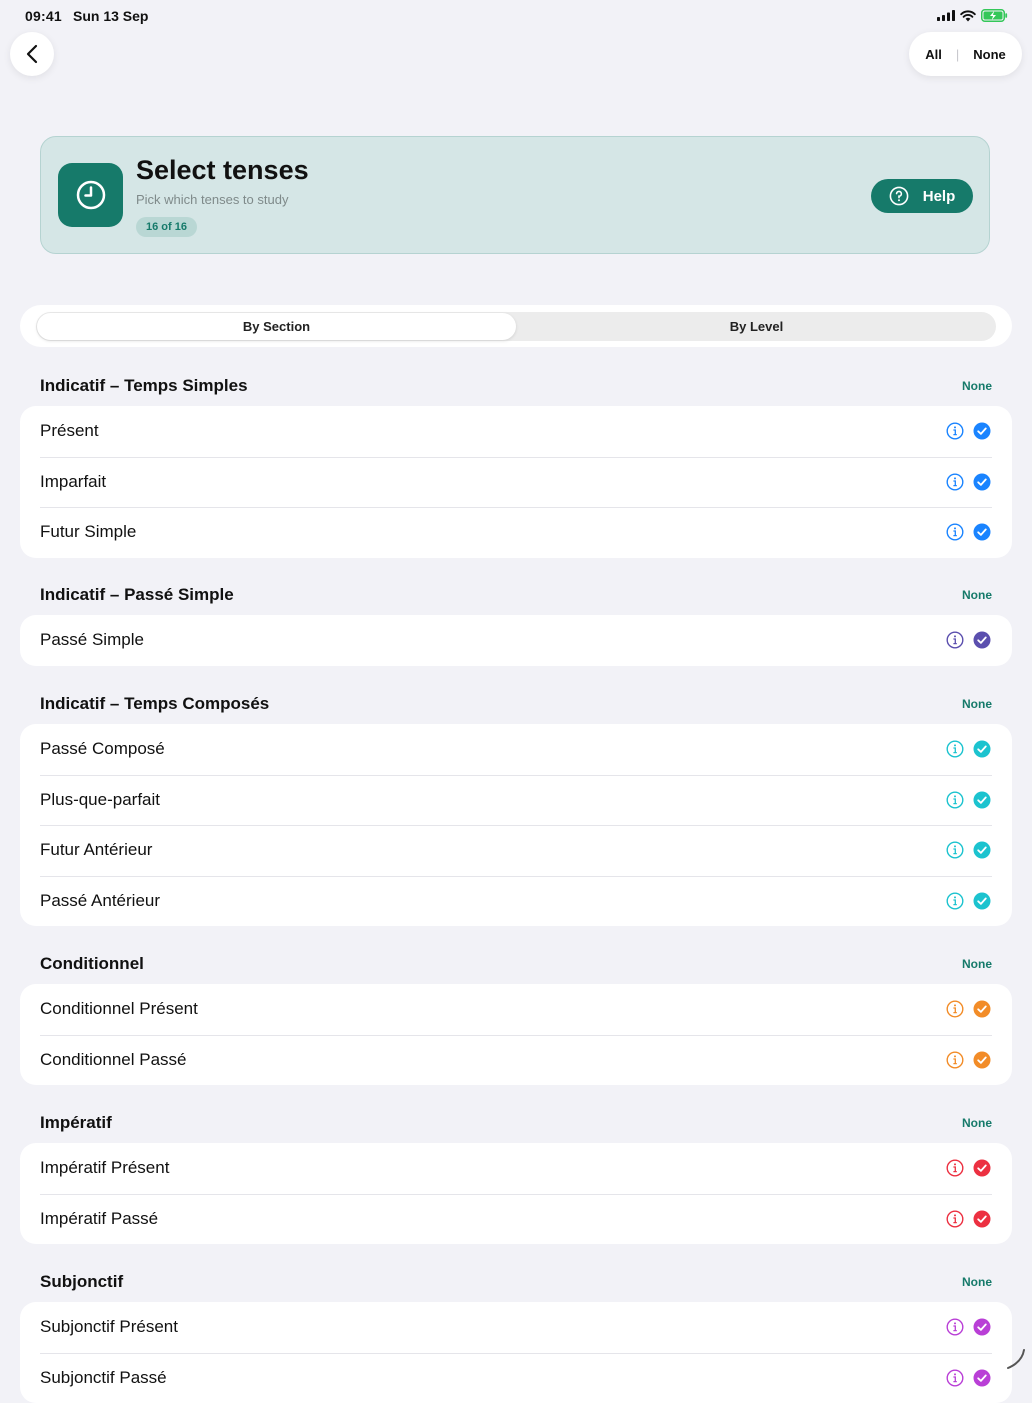 The image size is (1032, 1403). I want to click on status-bar: 09:41 Sun 13 Sep, so click(516, 16).